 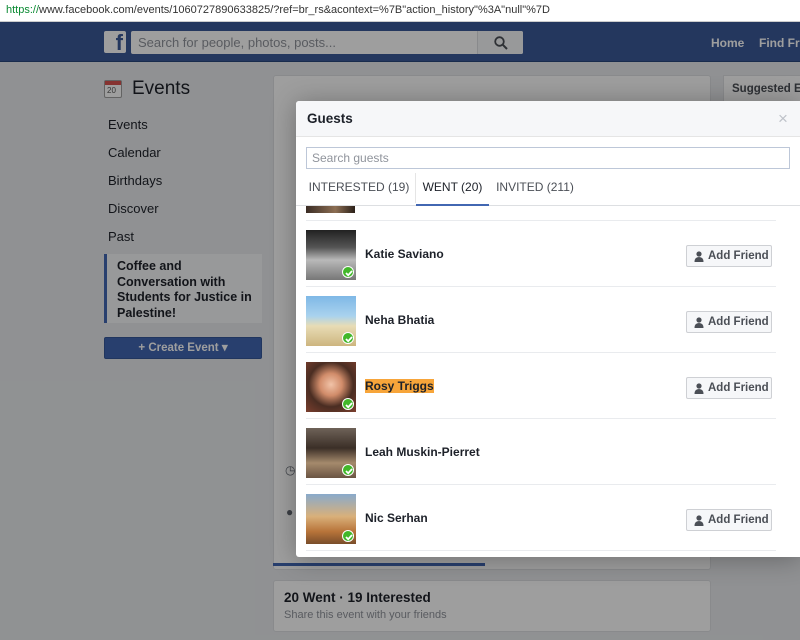 I want to click on guest-name: Nic Serhan, so click(x=396, y=518).